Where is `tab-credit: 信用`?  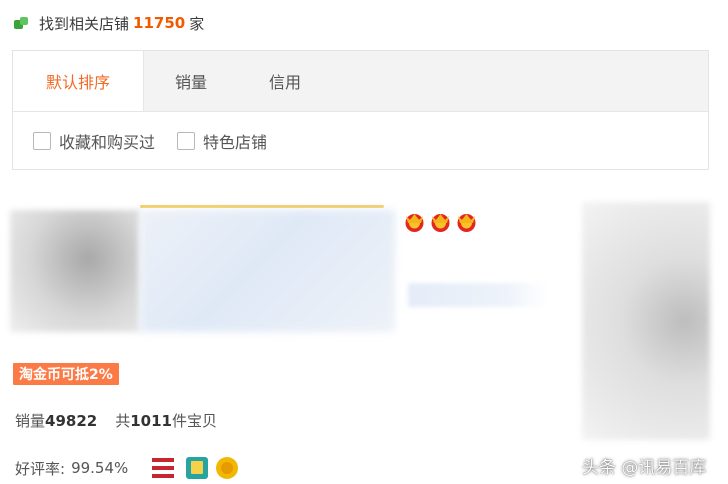
tab-credit: 信用 is located at coordinates (285, 81).